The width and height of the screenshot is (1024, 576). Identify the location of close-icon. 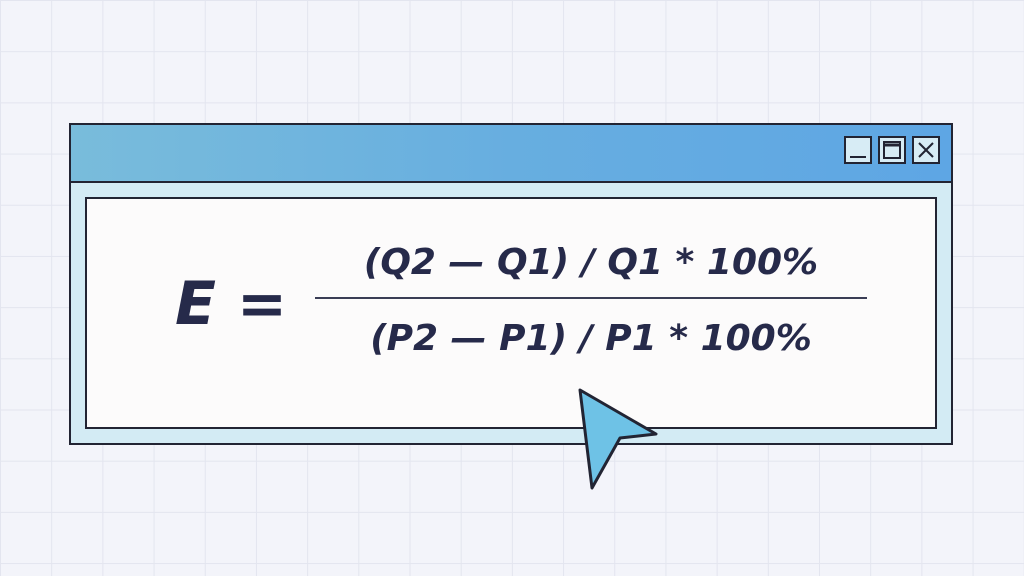
(926, 150).